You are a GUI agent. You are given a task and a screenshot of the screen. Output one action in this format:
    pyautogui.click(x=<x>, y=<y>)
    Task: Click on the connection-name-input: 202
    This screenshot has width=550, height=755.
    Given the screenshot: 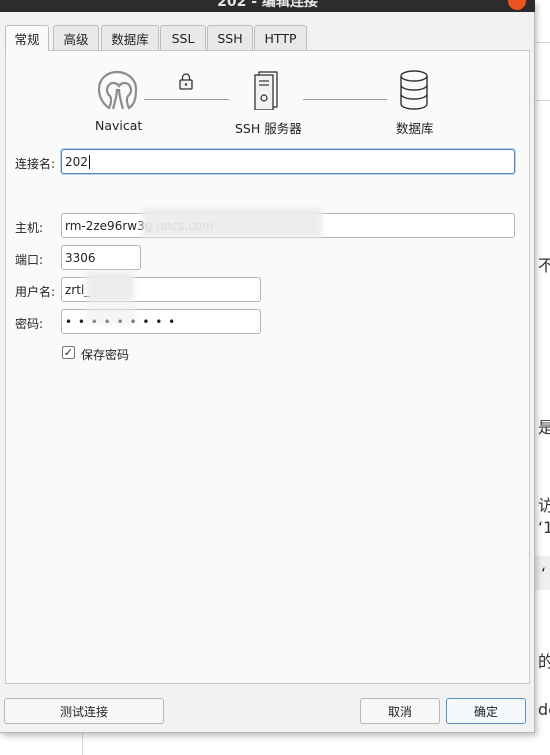 What is the action you would take?
    pyautogui.click(x=288, y=161)
    